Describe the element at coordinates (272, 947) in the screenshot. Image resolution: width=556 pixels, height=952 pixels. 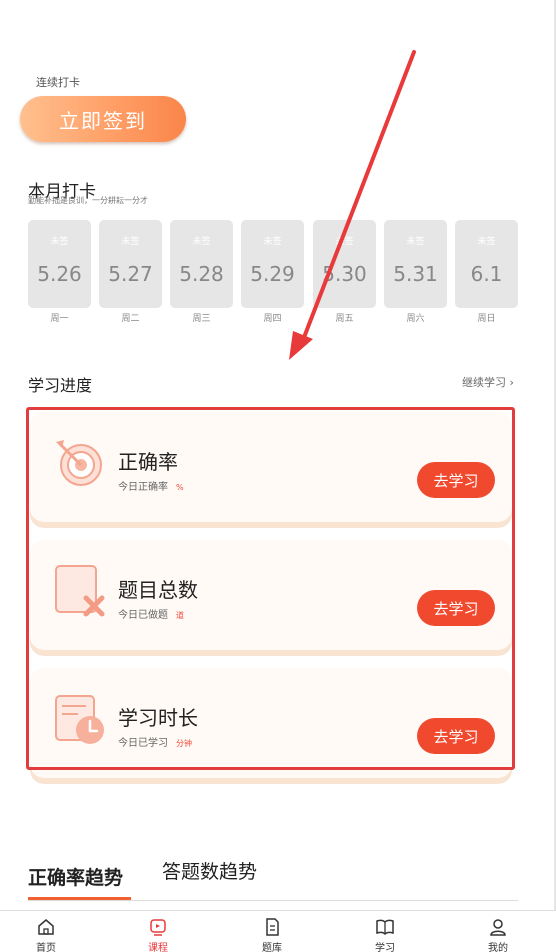
I see `nav-label: 题库` at that location.